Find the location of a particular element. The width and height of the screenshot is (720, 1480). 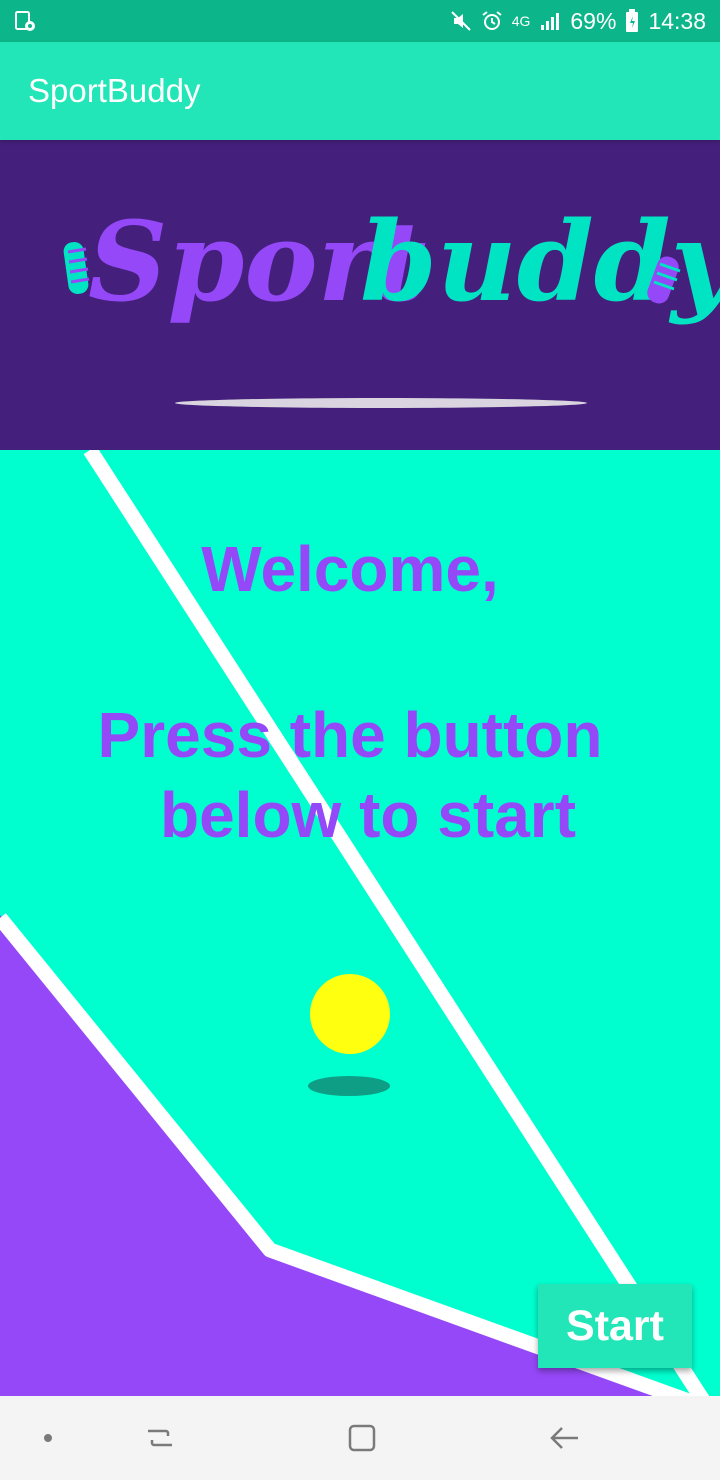

navigation-bar is located at coordinates (360, 1438).